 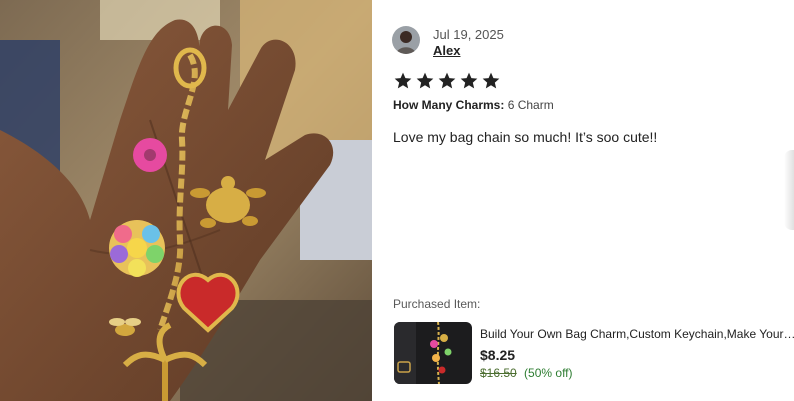 What do you see at coordinates (498, 355) in the screenshot?
I see `purchased-item-price: $8.25` at bounding box center [498, 355].